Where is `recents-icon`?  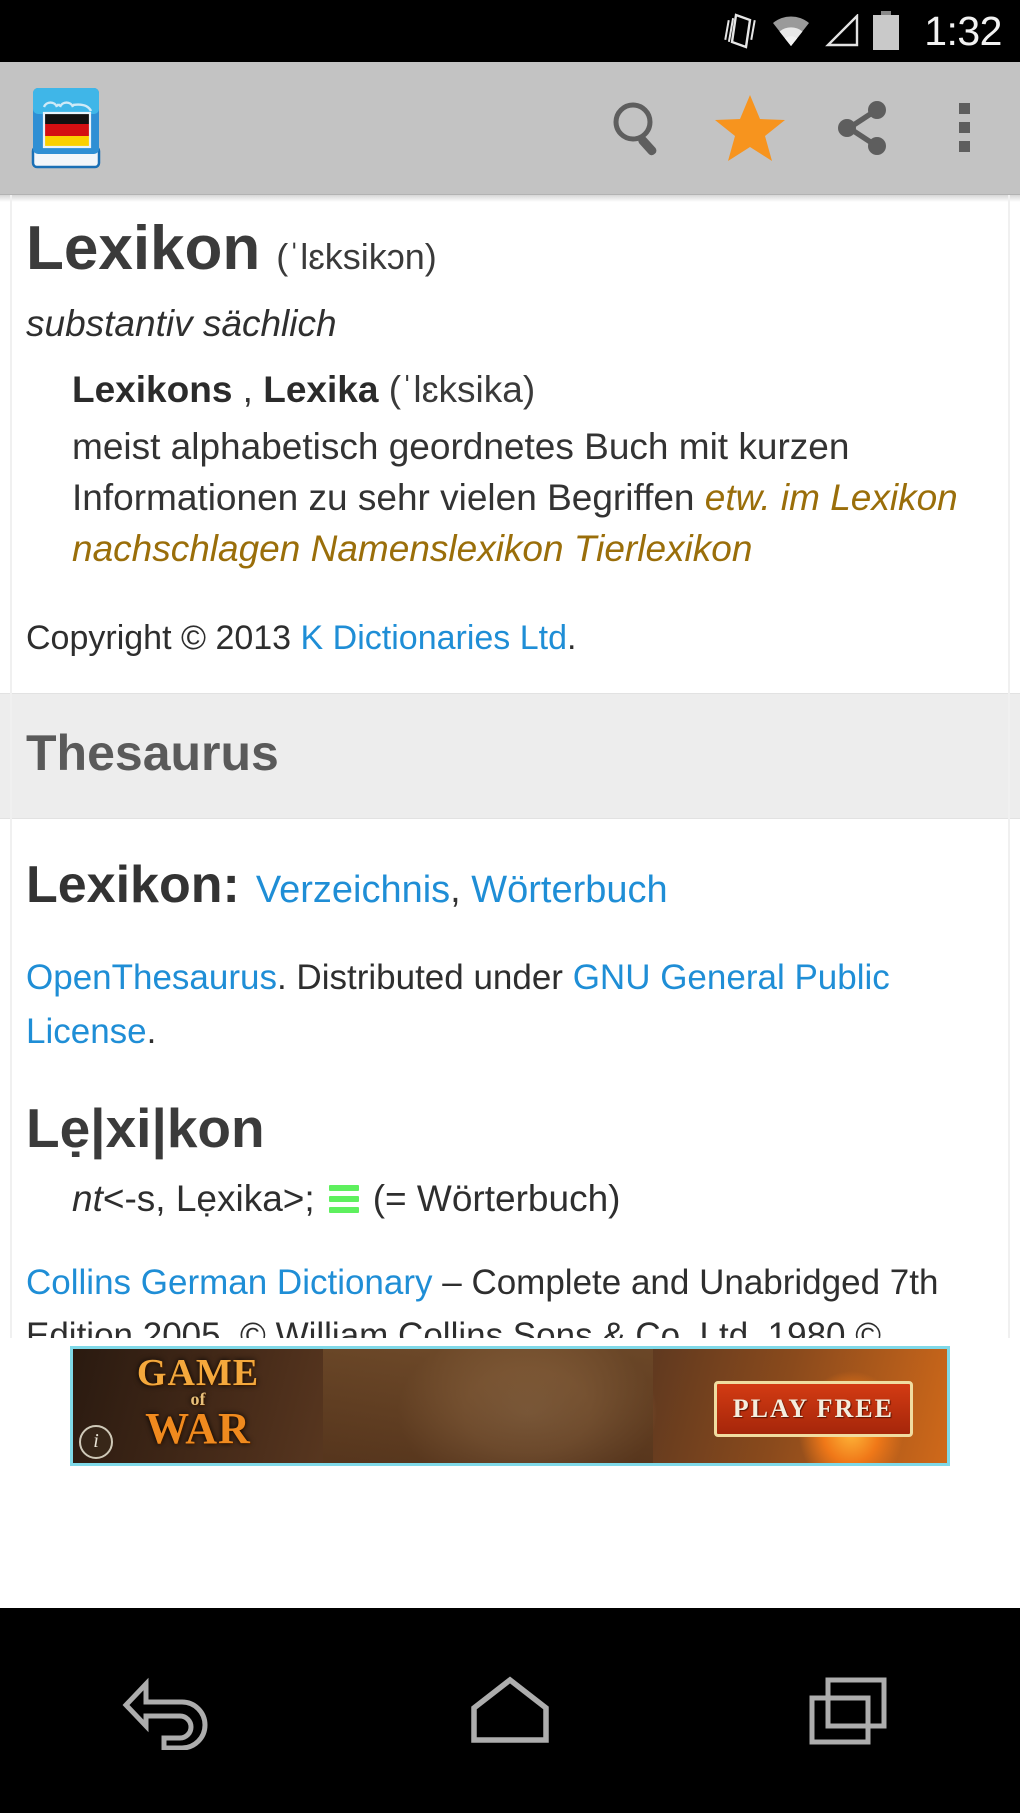
recents-icon is located at coordinates (850, 1710).